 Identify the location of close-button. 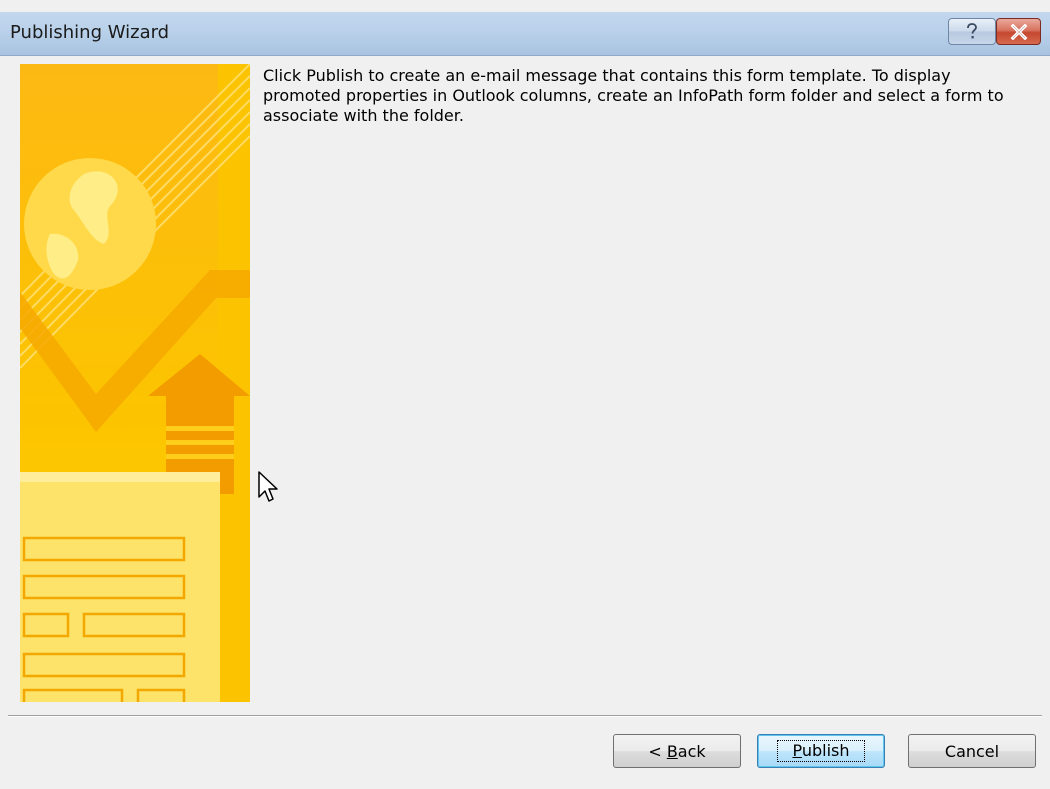
(1018, 31).